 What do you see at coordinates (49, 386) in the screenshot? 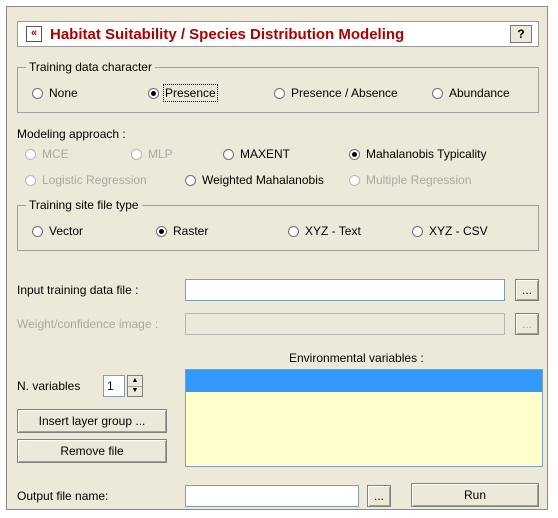
I see `n-variables-label: N. variables` at bounding box center [49, 386].